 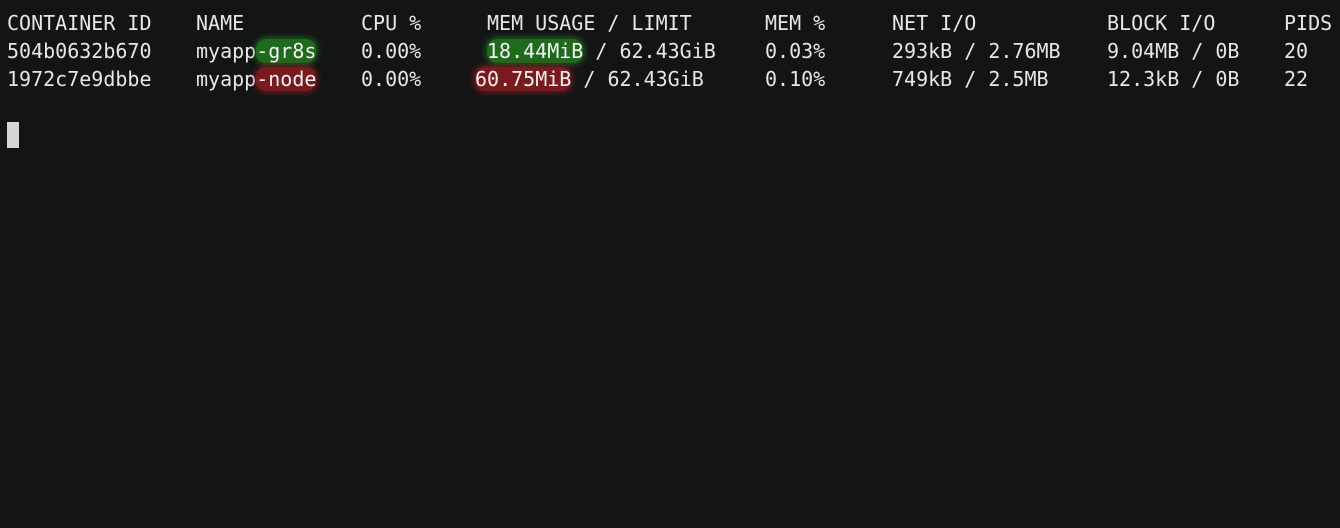 What do you see at coordinates (220, 23) in the screenshot?
I see `header-name: NAME` at bounding box center [220, 23].